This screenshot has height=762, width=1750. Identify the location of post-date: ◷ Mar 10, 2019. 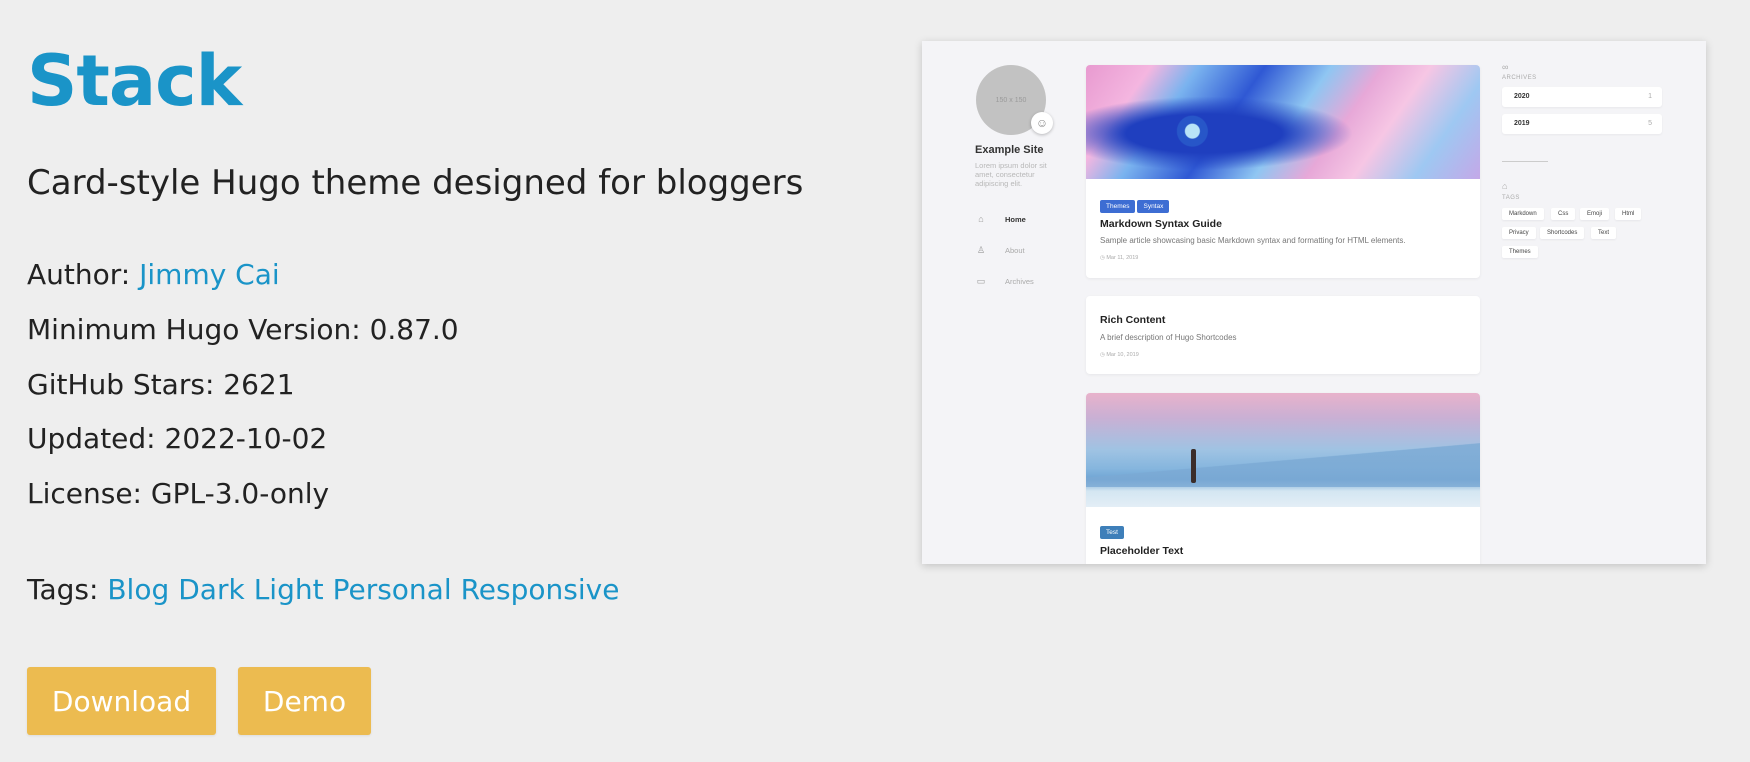
(1119, 355).